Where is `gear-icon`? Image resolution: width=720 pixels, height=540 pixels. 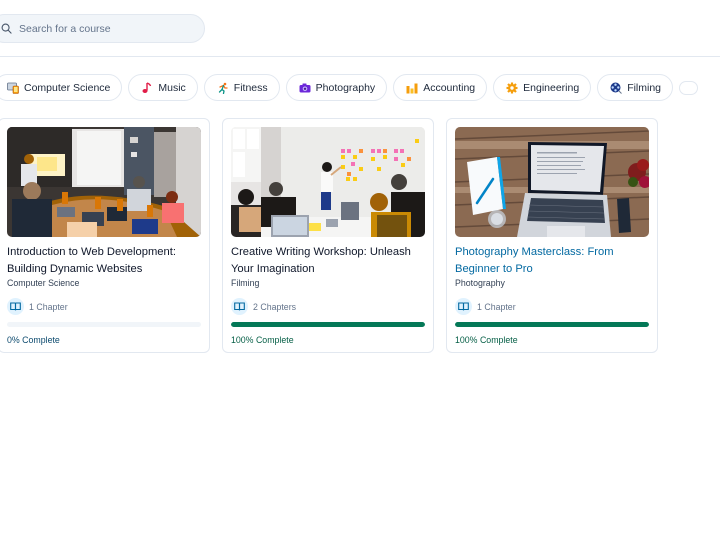 gear-icon is located at coordinates (512, 88).